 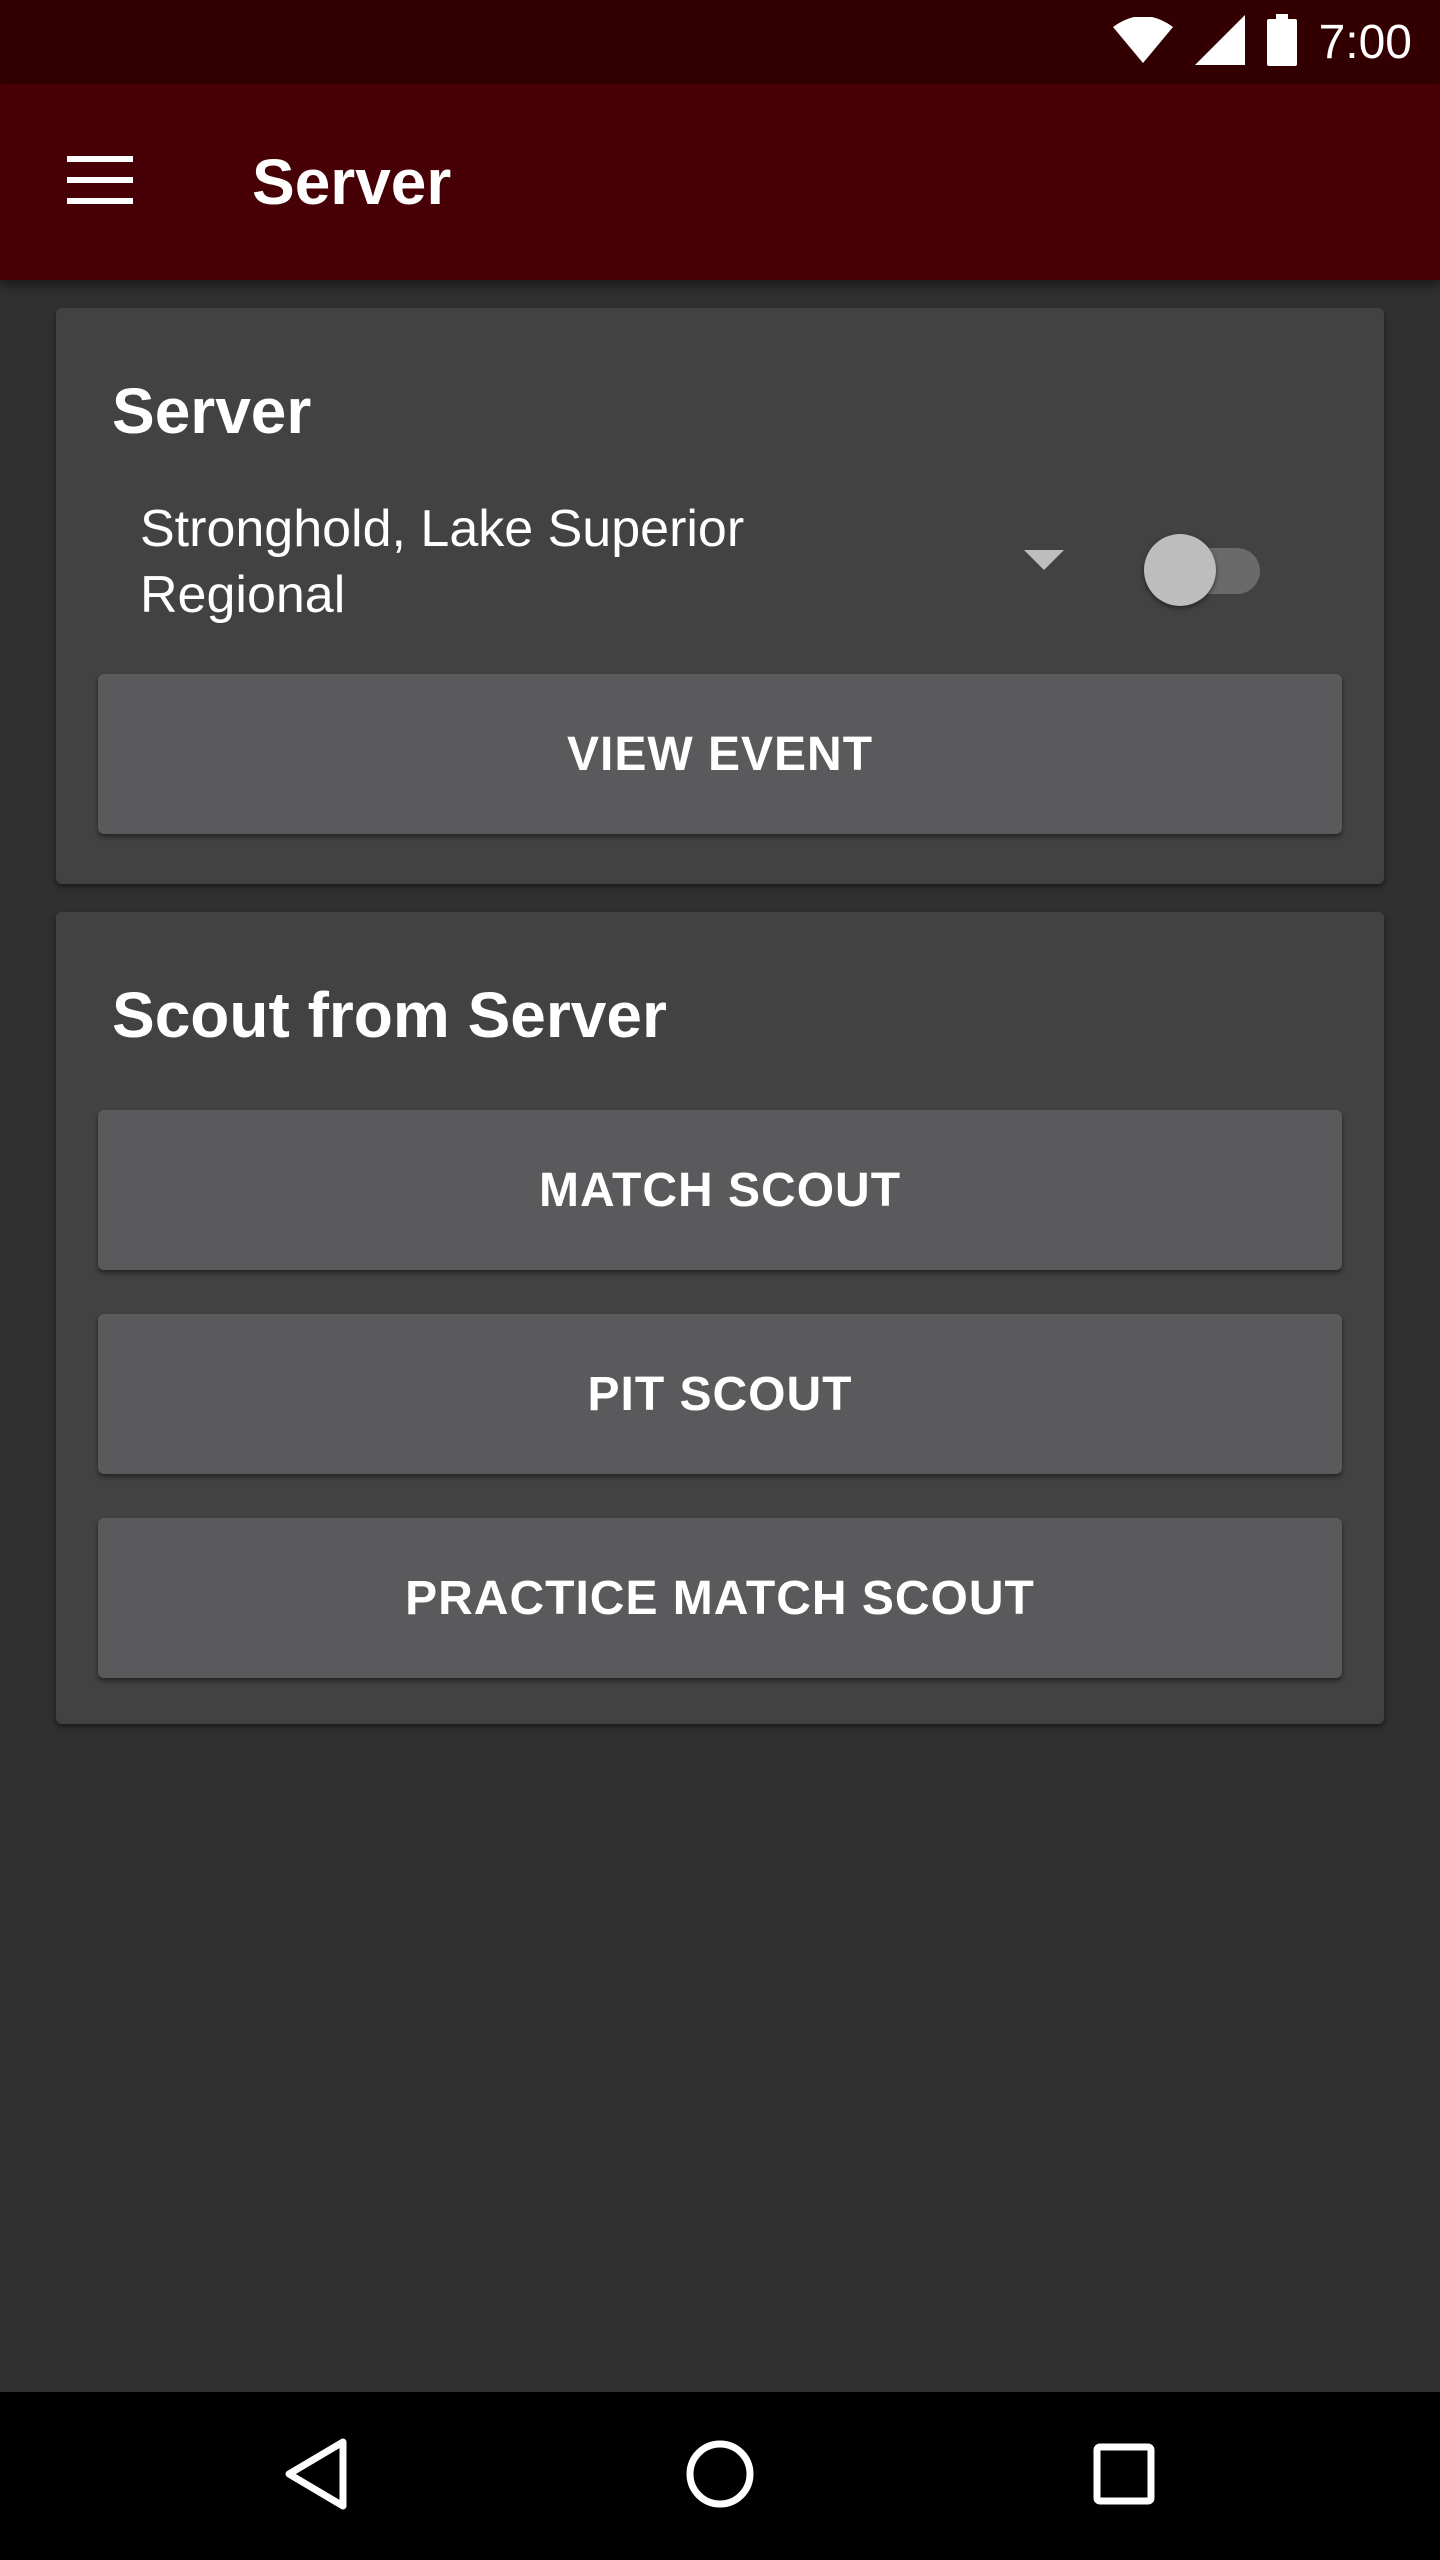 I want to click on menu-icon, so click(x=100, y=182).